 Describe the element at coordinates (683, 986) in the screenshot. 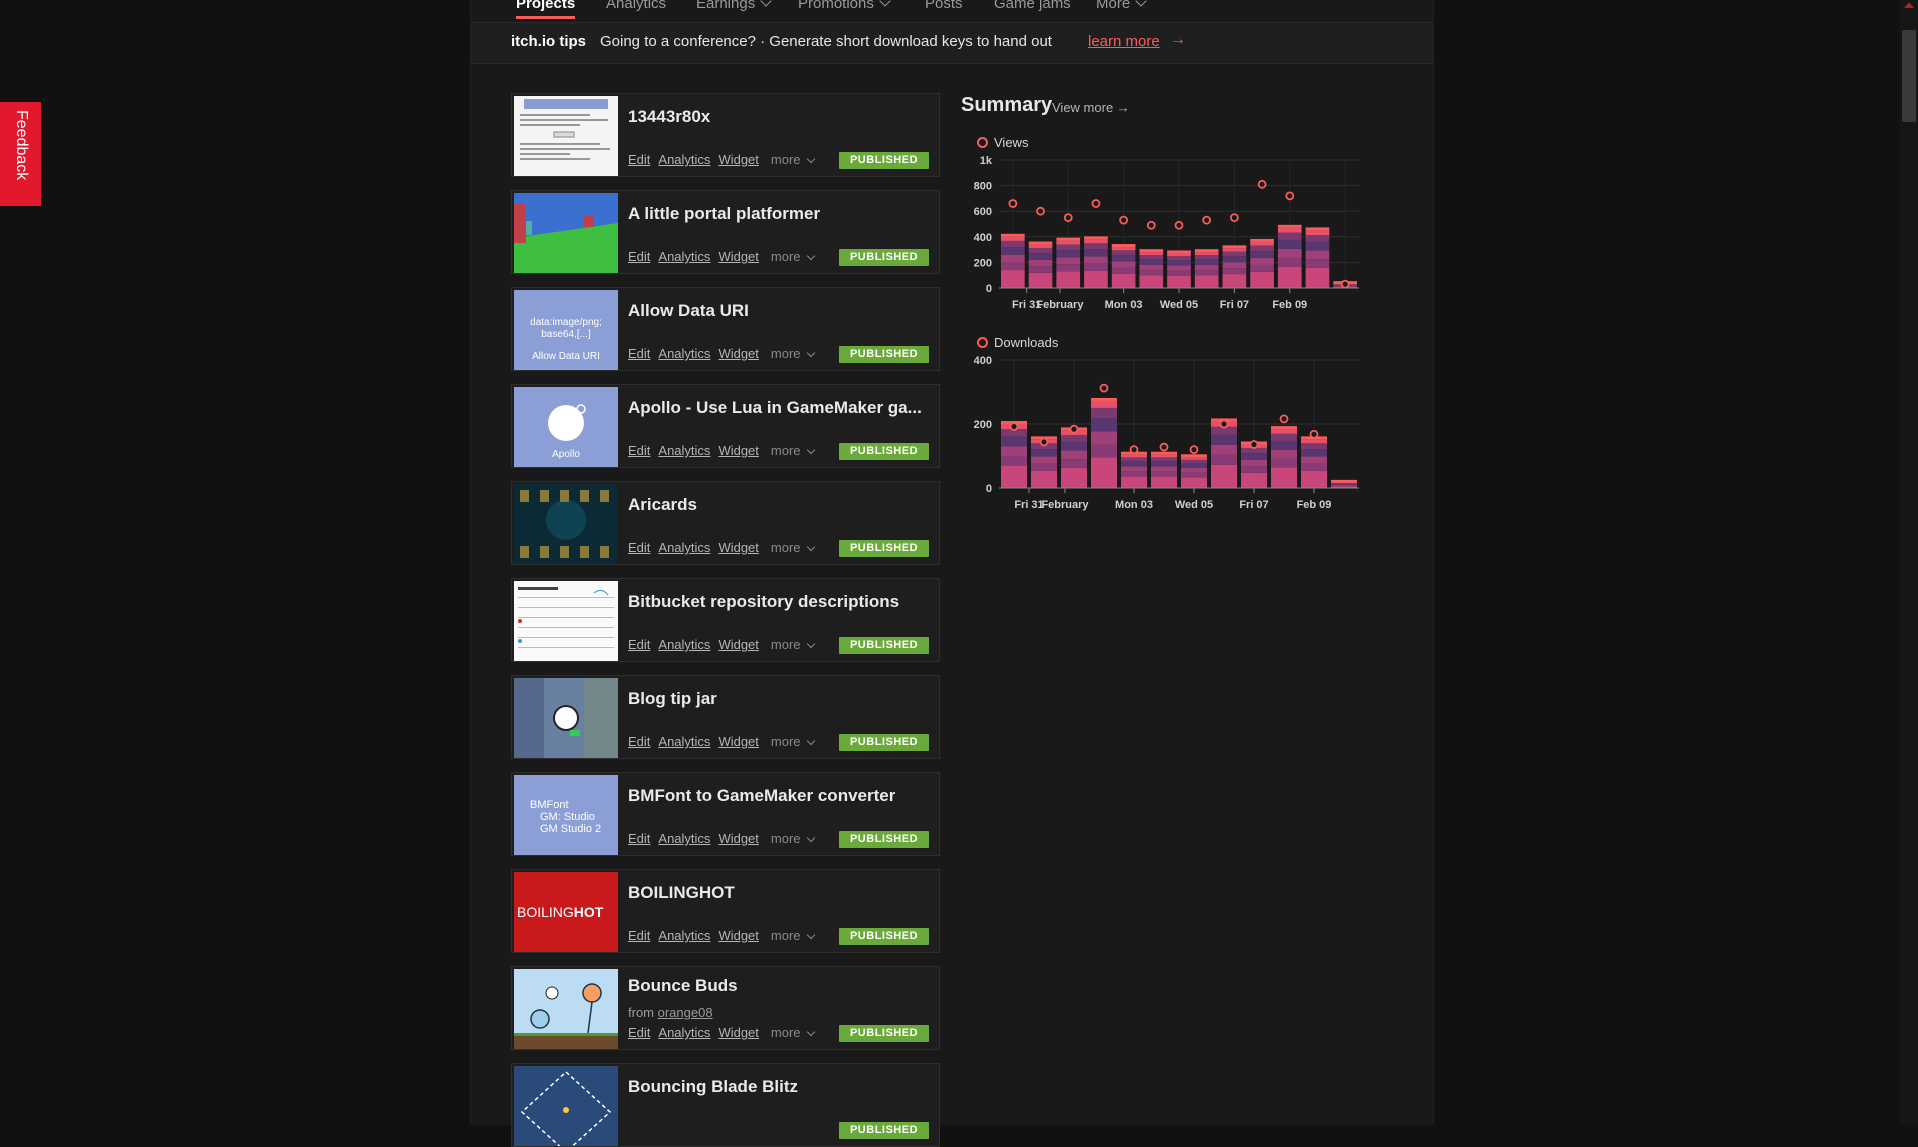

I see `project-title: Bounce Buds` at that location.